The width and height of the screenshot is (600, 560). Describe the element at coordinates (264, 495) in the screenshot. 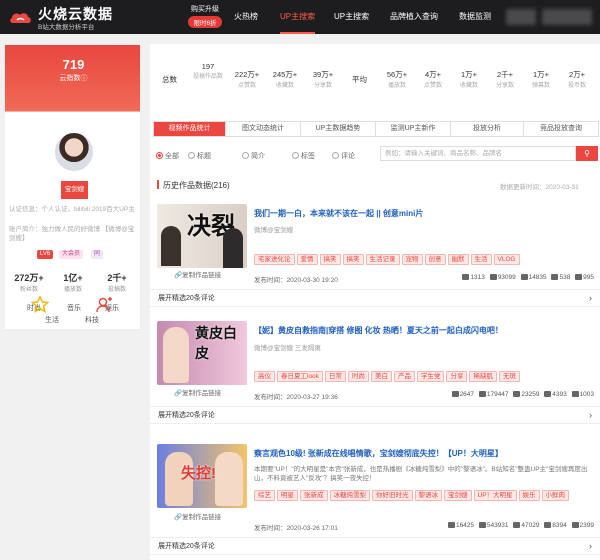

I see `video-tag: 综艺` at that location.